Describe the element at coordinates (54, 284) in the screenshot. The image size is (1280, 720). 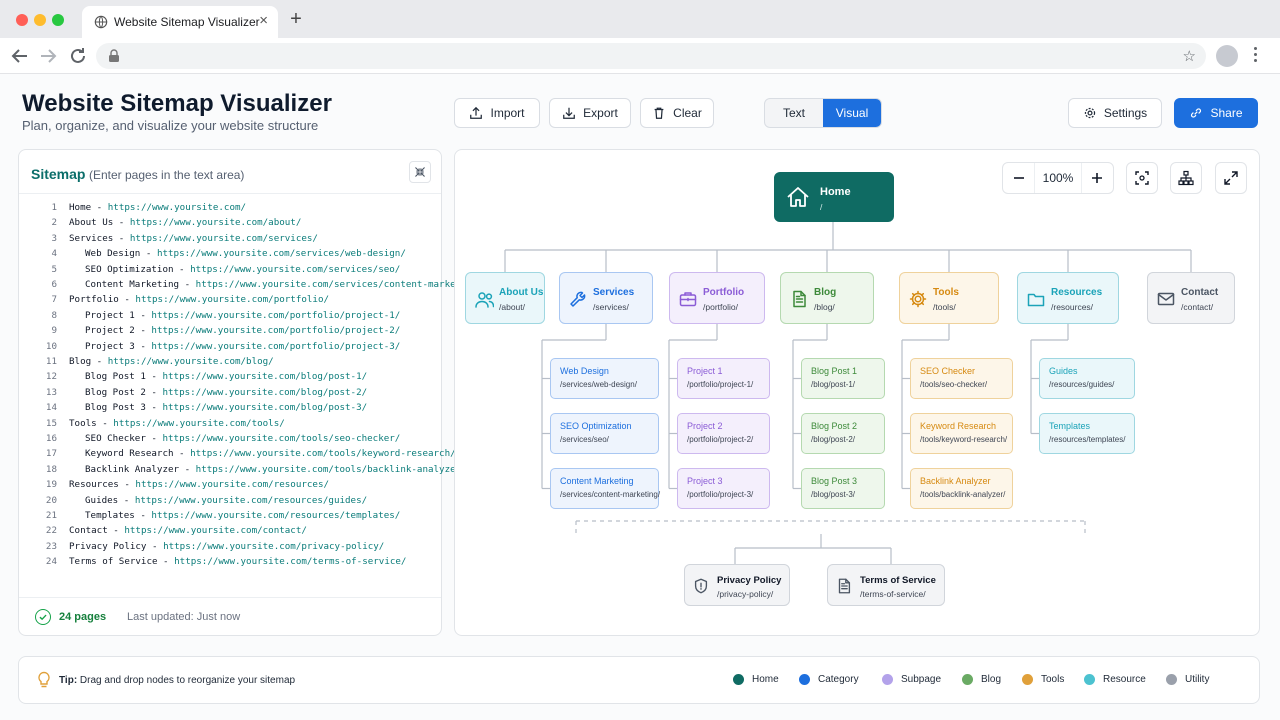
I see `line-number: 6` at that location.